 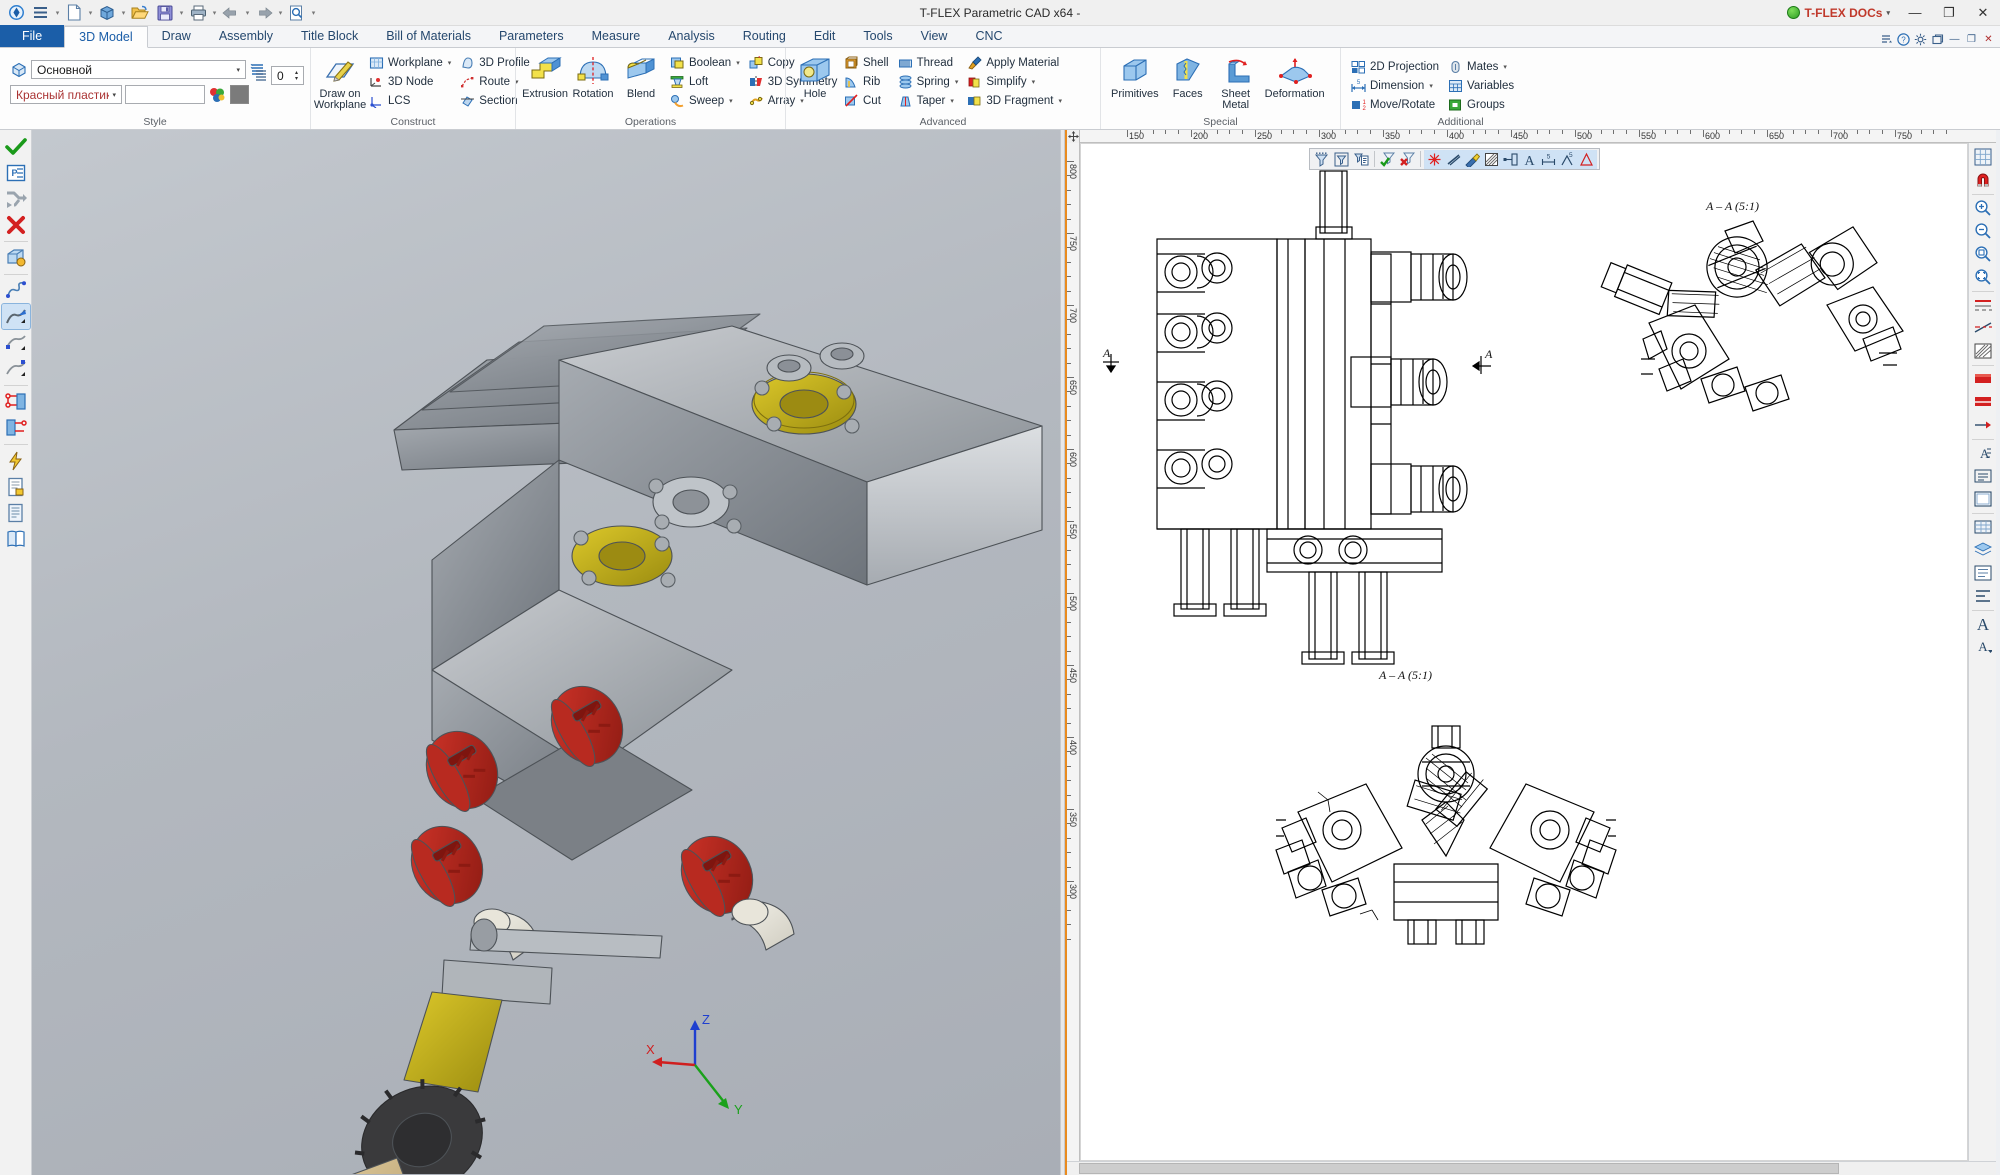 I want to click on constraint-right-icon, so click(x=16, y=427).